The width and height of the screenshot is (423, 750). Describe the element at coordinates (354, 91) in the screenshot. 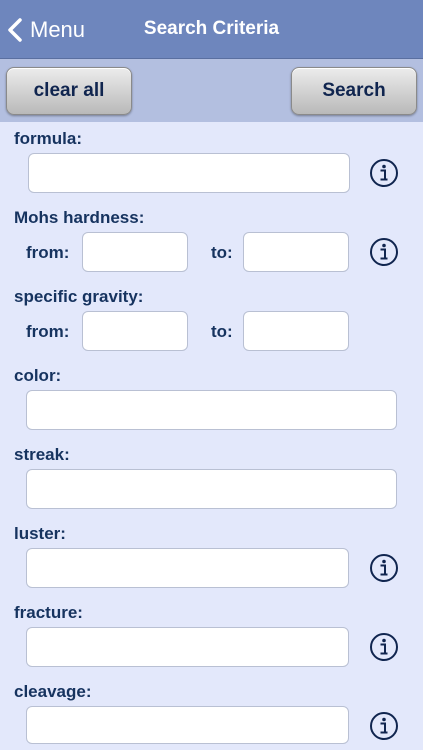

I see `search-button: Search` at that location.